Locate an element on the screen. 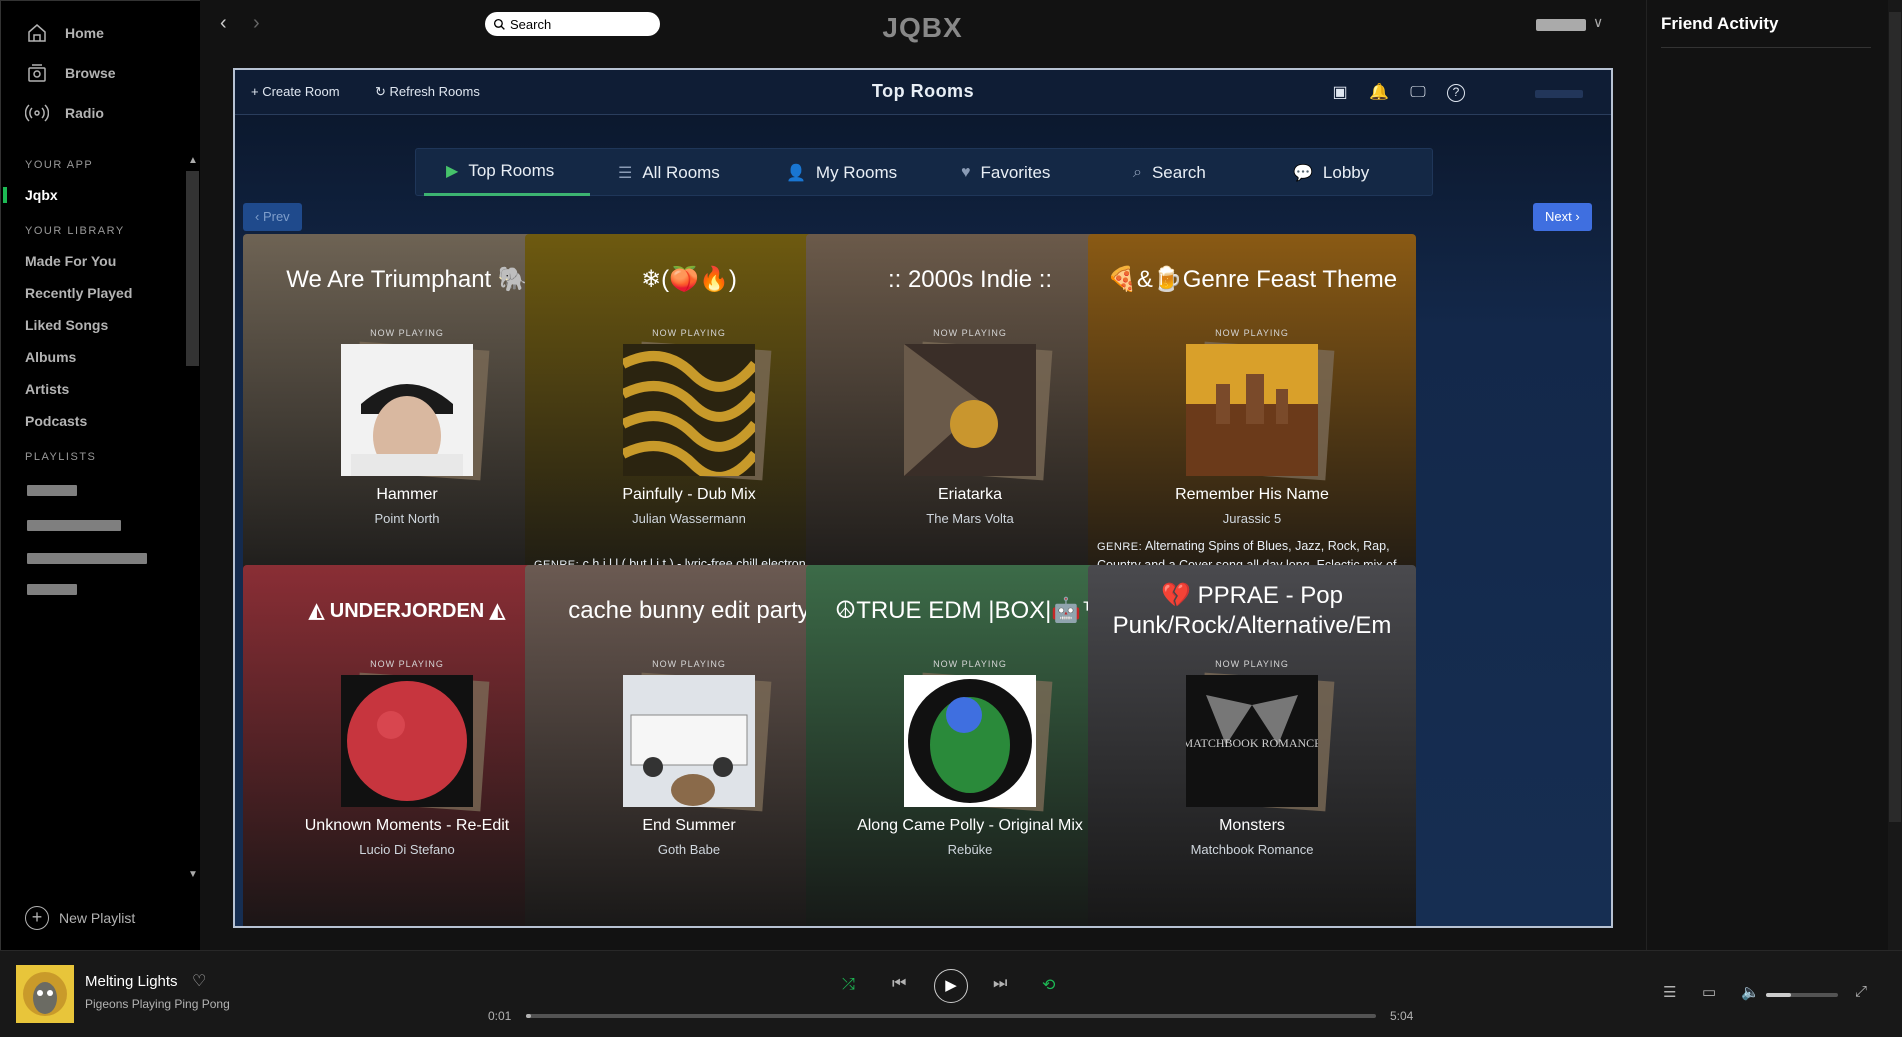 This screenshot has height=1037, width=1902. friend-scroll-thumb is located at coordinates (1895, 417).